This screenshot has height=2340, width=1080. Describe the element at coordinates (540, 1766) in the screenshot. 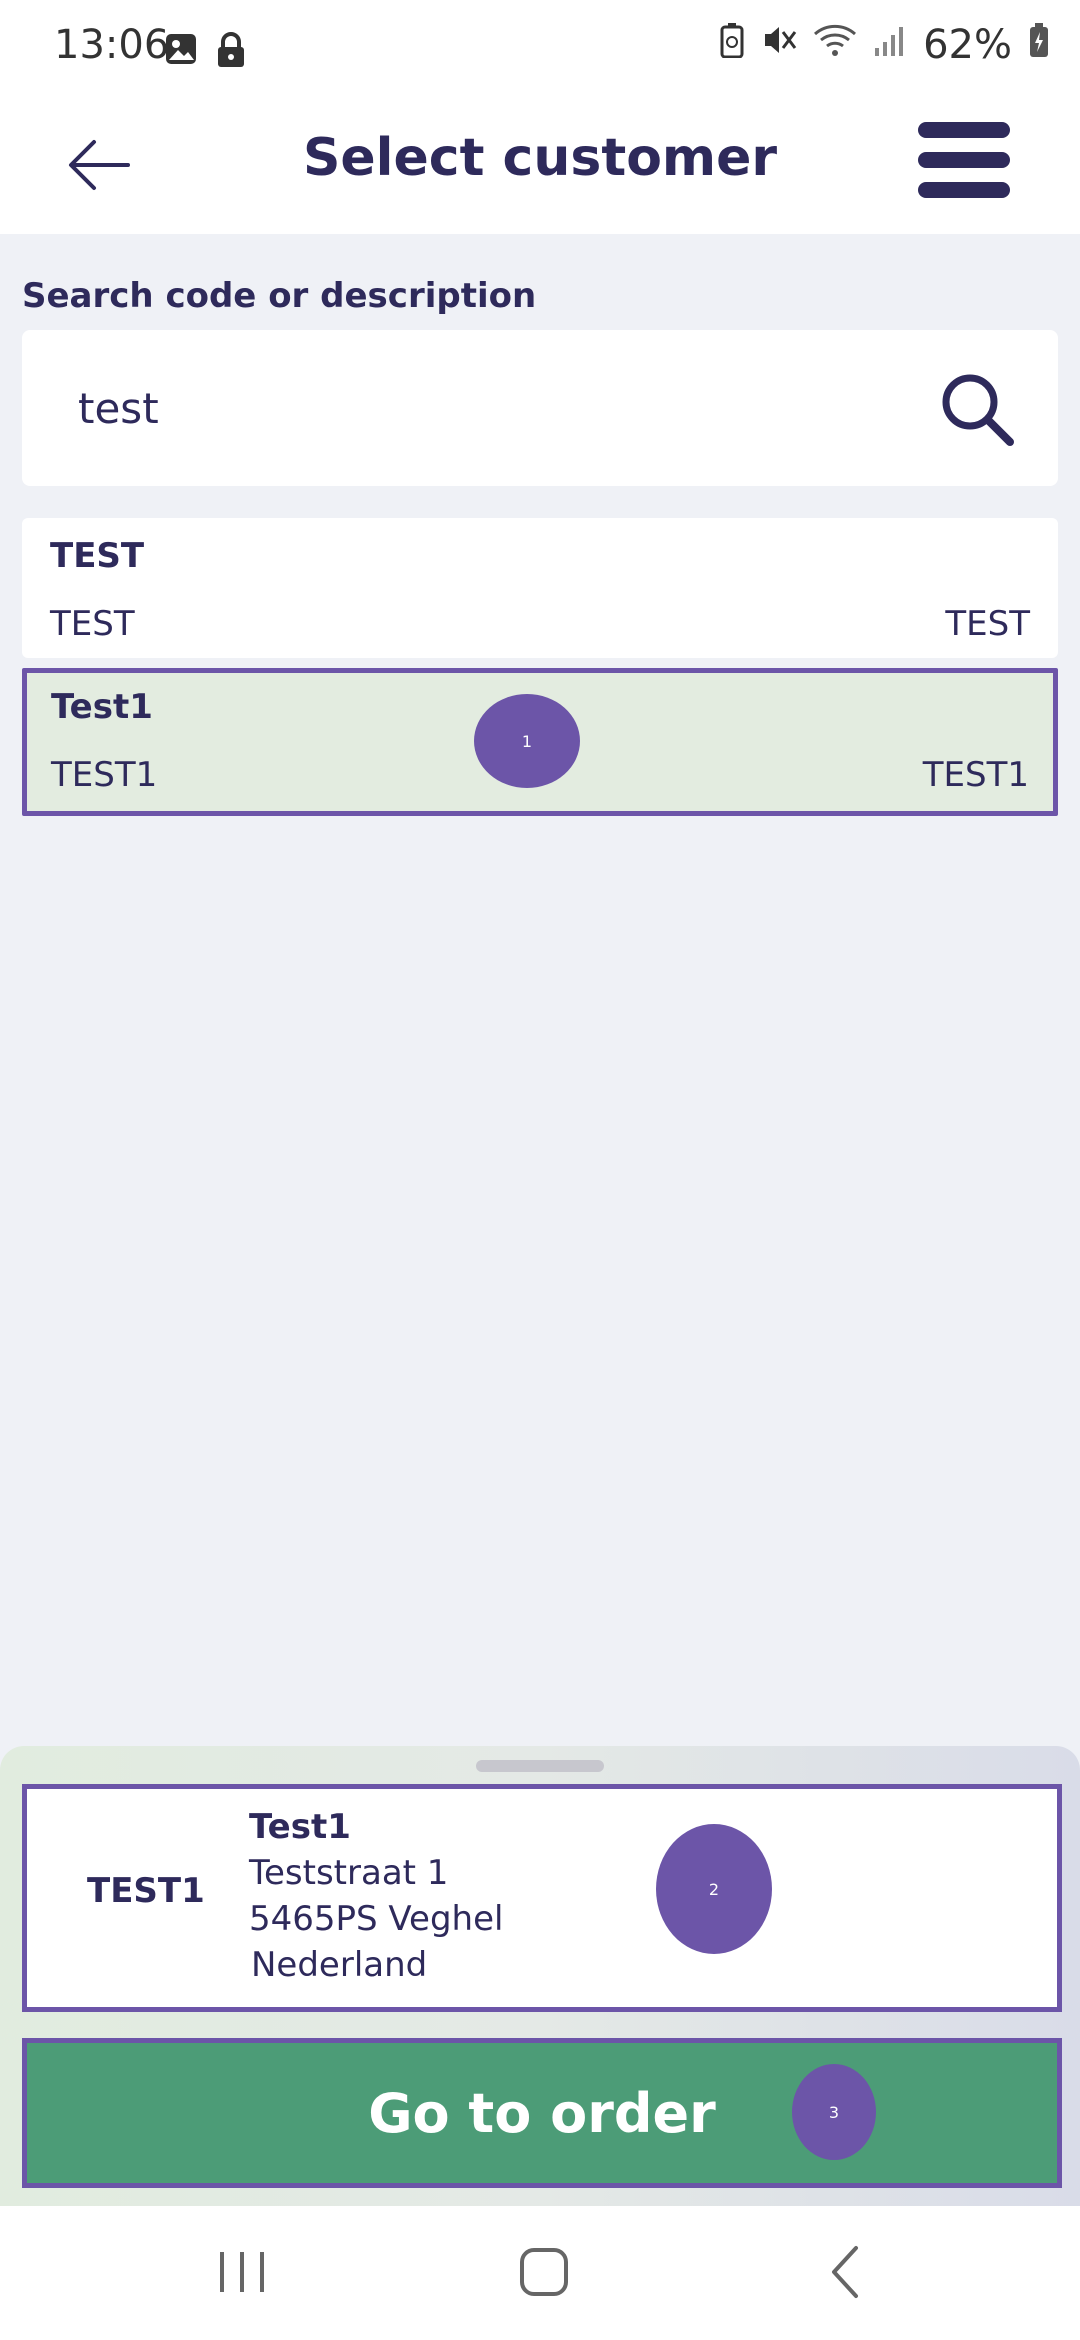

I see `sheet-drag-handle` at that location.